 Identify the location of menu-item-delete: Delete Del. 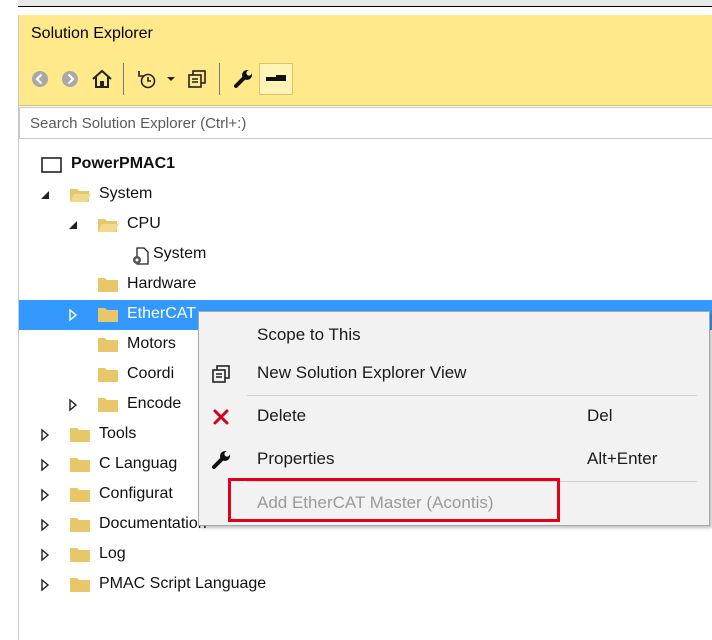
(454, 416).